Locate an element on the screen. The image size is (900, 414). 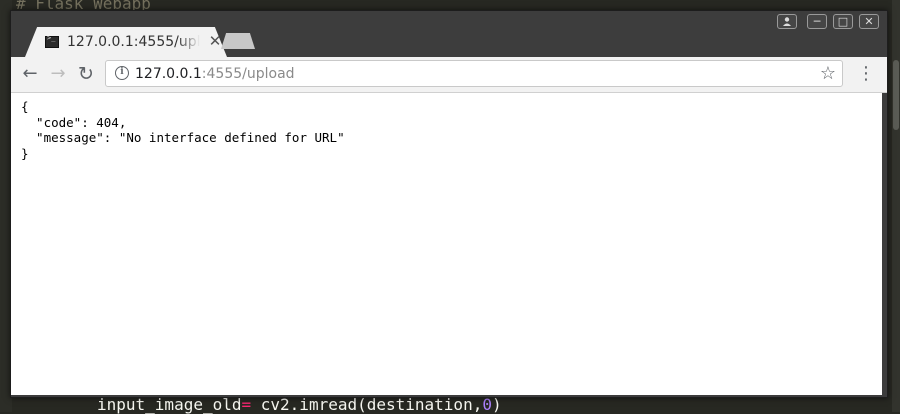
back-arrow-icon: ← is located at coordinates (30, 74).